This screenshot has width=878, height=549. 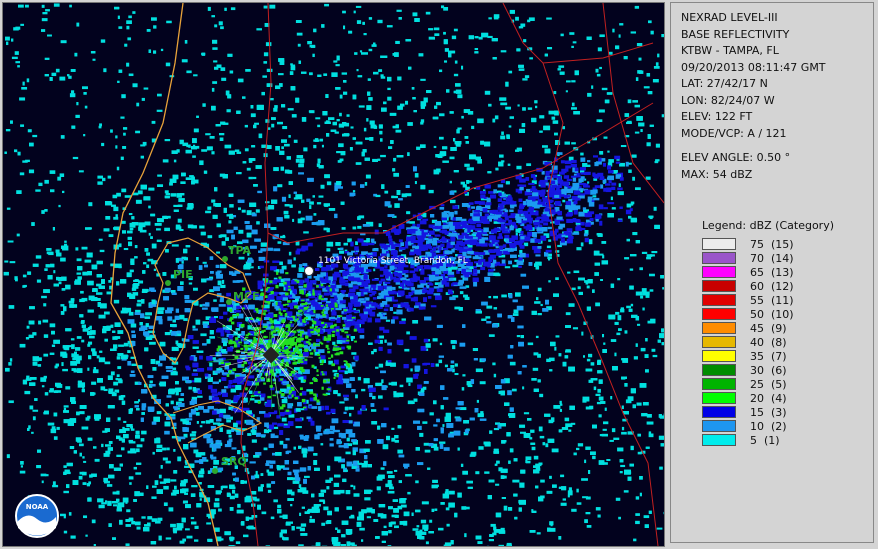 I want to click on longitude: LON: 82/24/07 W, so click(x=728, y=100).